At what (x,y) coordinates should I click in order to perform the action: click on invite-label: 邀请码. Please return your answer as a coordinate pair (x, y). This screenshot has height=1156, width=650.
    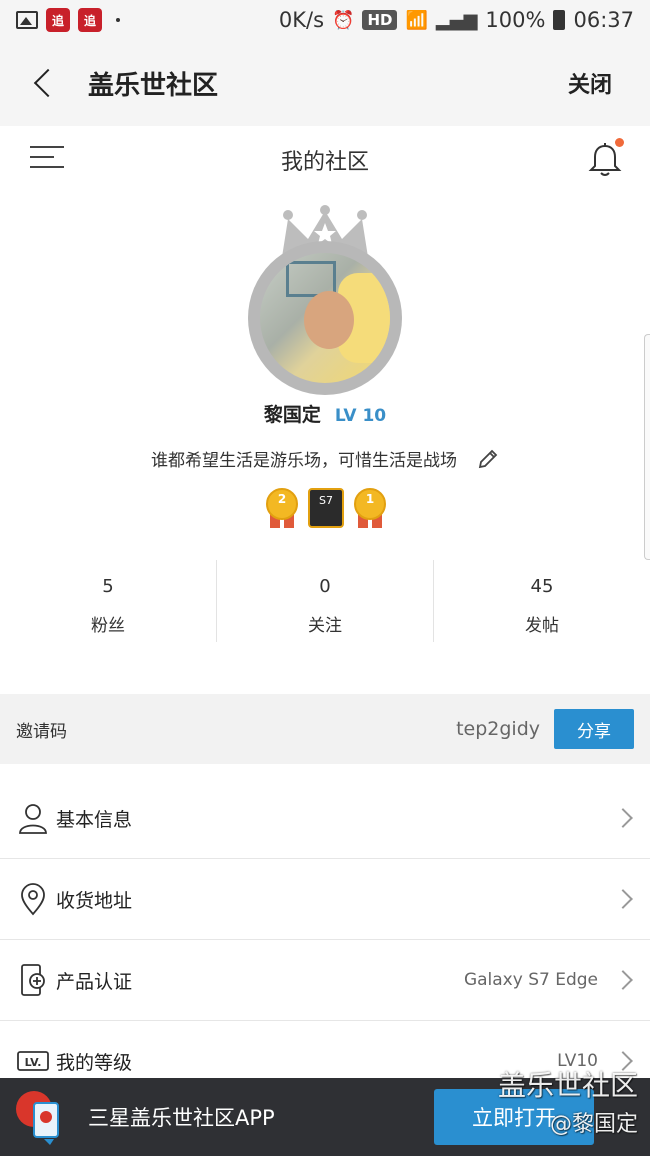
    Looking at the image, I should click on (41, 731).